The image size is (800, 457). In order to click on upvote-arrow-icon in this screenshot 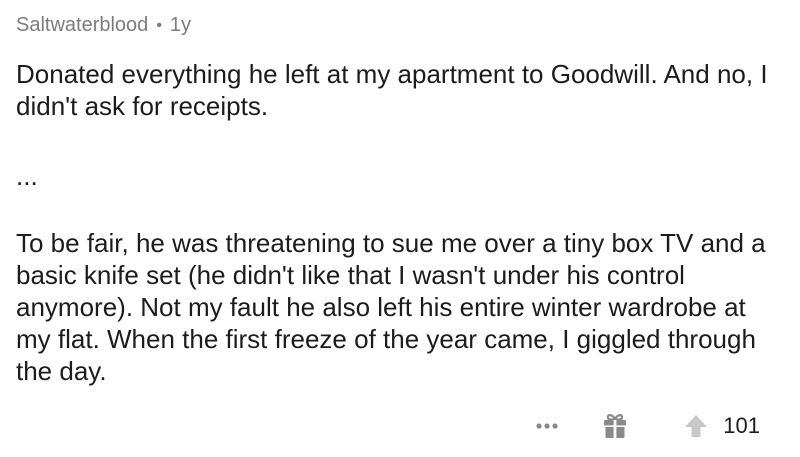, I will do `click(696, 426)`.